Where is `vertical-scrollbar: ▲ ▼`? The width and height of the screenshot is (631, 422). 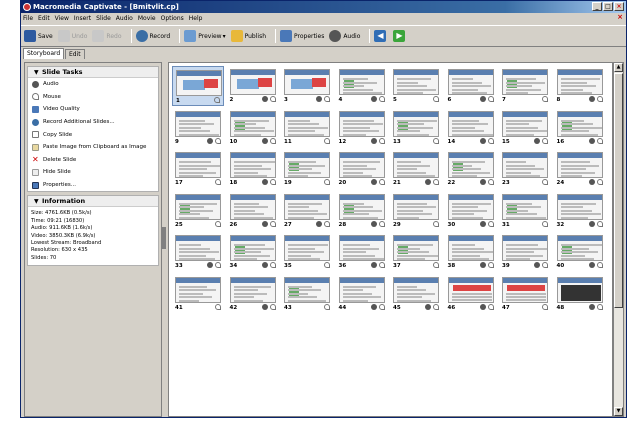 vertical-scrollbar: ▲ ▼ is located at coordinates (618, 239).